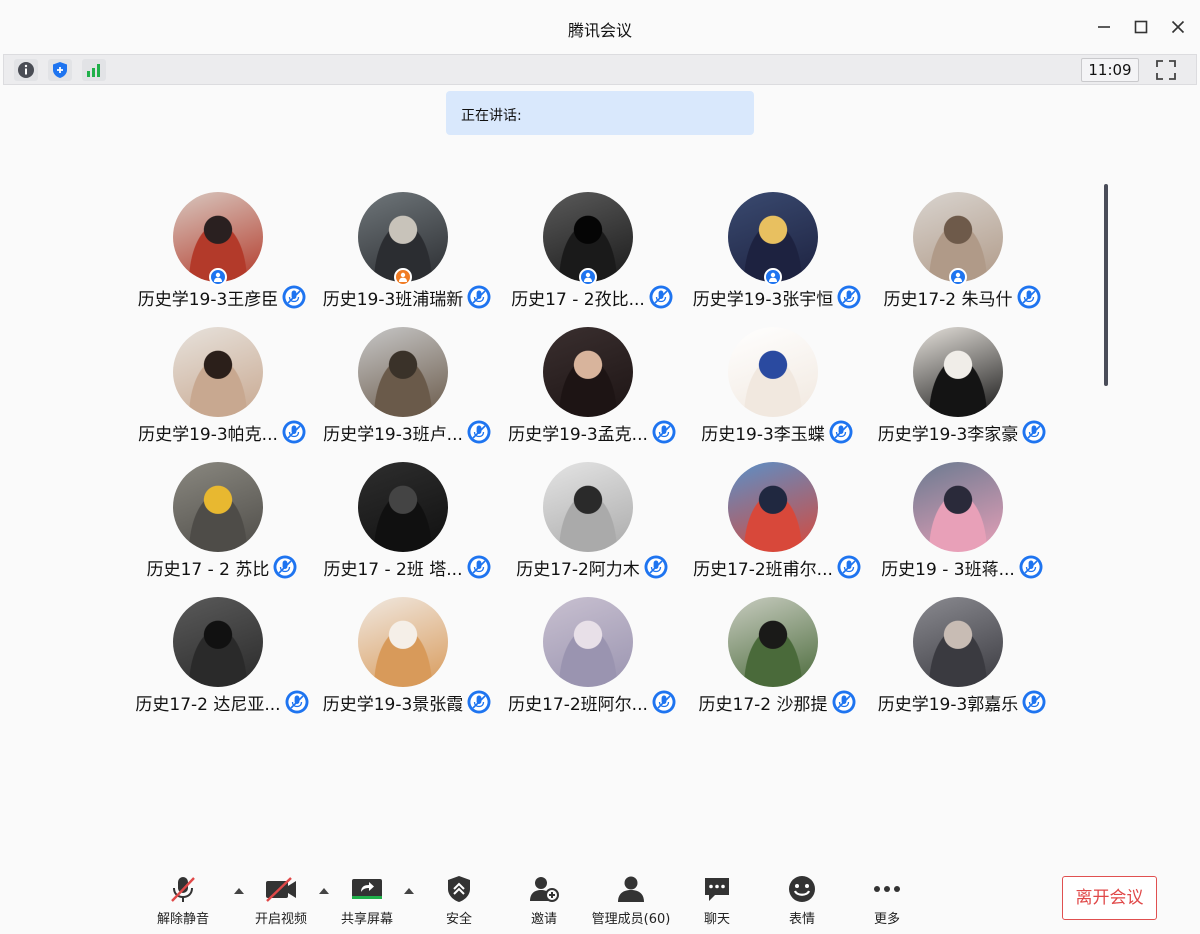 The width and height of the screenshot is (1200, 934). What do you see at coordinates (717, 889) in the screenshot?
I see `chat-icon` at bounding box center [717, 889].